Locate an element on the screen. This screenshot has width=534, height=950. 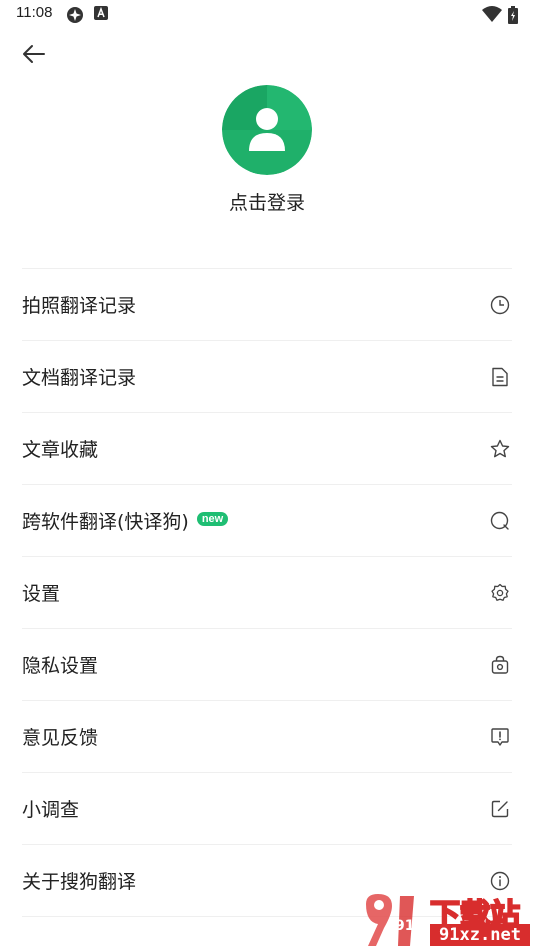
edit-icon is located at coordinates (500, 809).